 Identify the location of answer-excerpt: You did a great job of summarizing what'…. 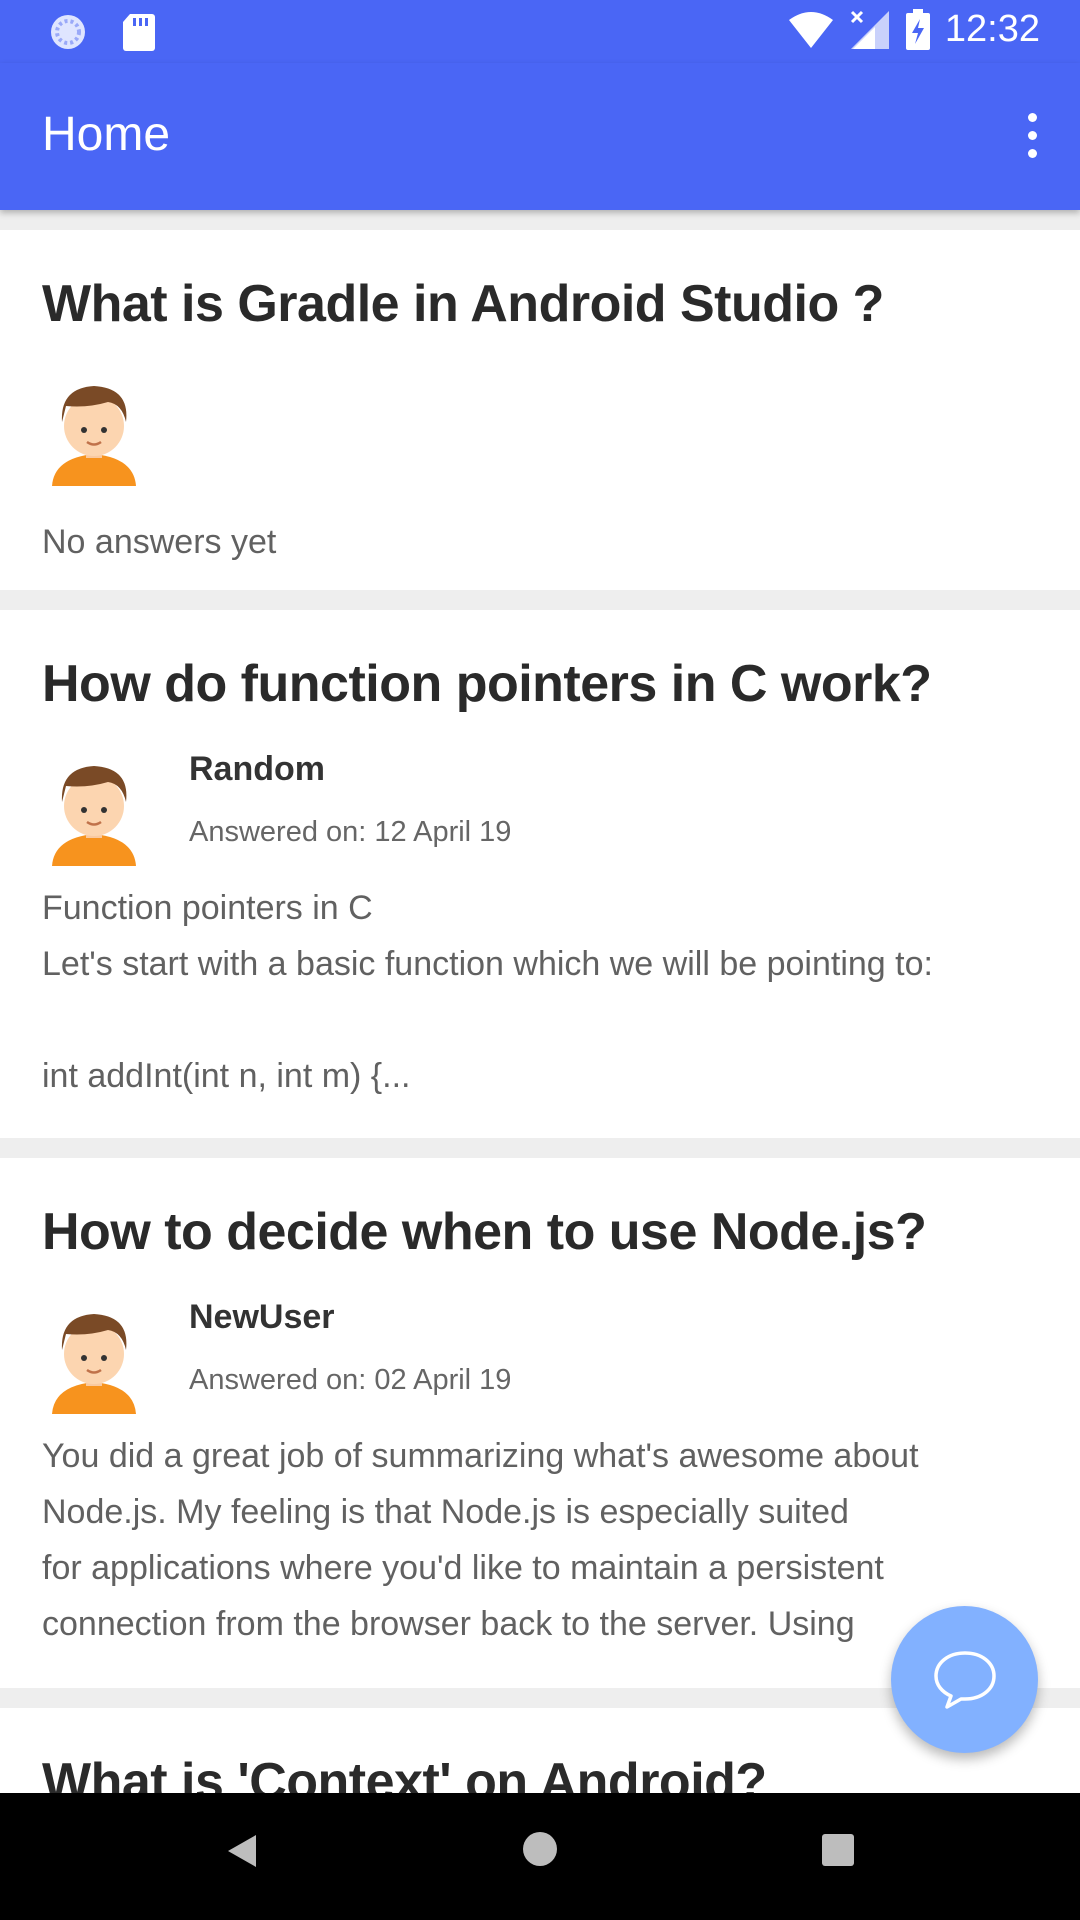
(480, 1540).